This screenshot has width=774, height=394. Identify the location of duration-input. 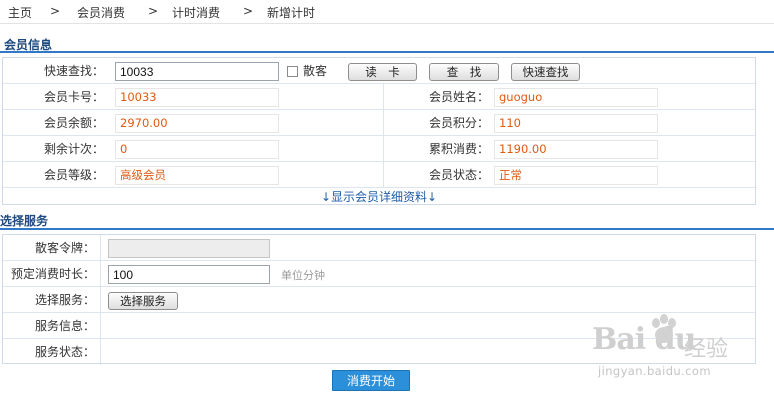
(189, 274).